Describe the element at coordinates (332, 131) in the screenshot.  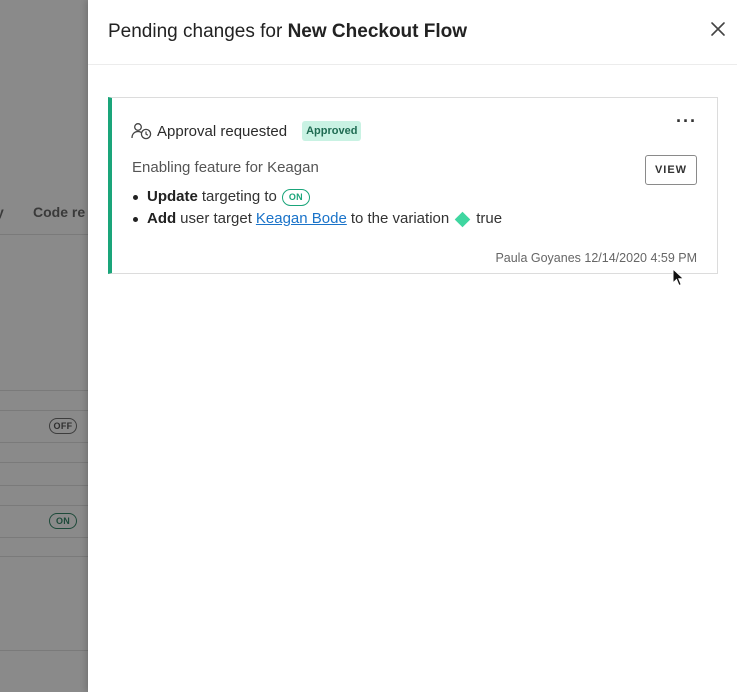
I see `approved-badge: Approved` at that location.